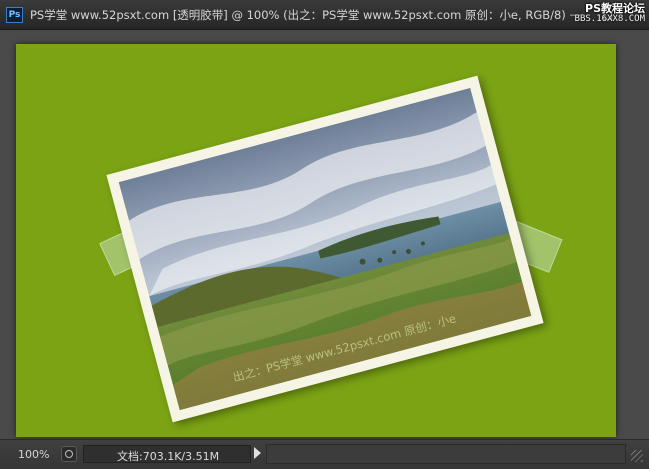 Image resolution: width=649 pixels, height=469 pixels. Describe the element at coordinates (609, 19) in the screenshot. I see `forum-url: BBS.16XX8.COM` at that location.